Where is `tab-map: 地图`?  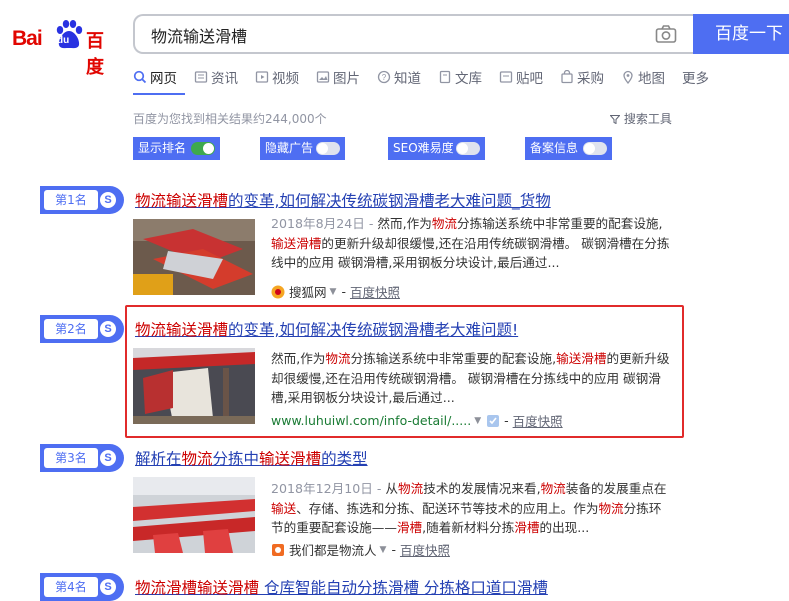
tab-map: 地图 is located at coordinates (643, 77).